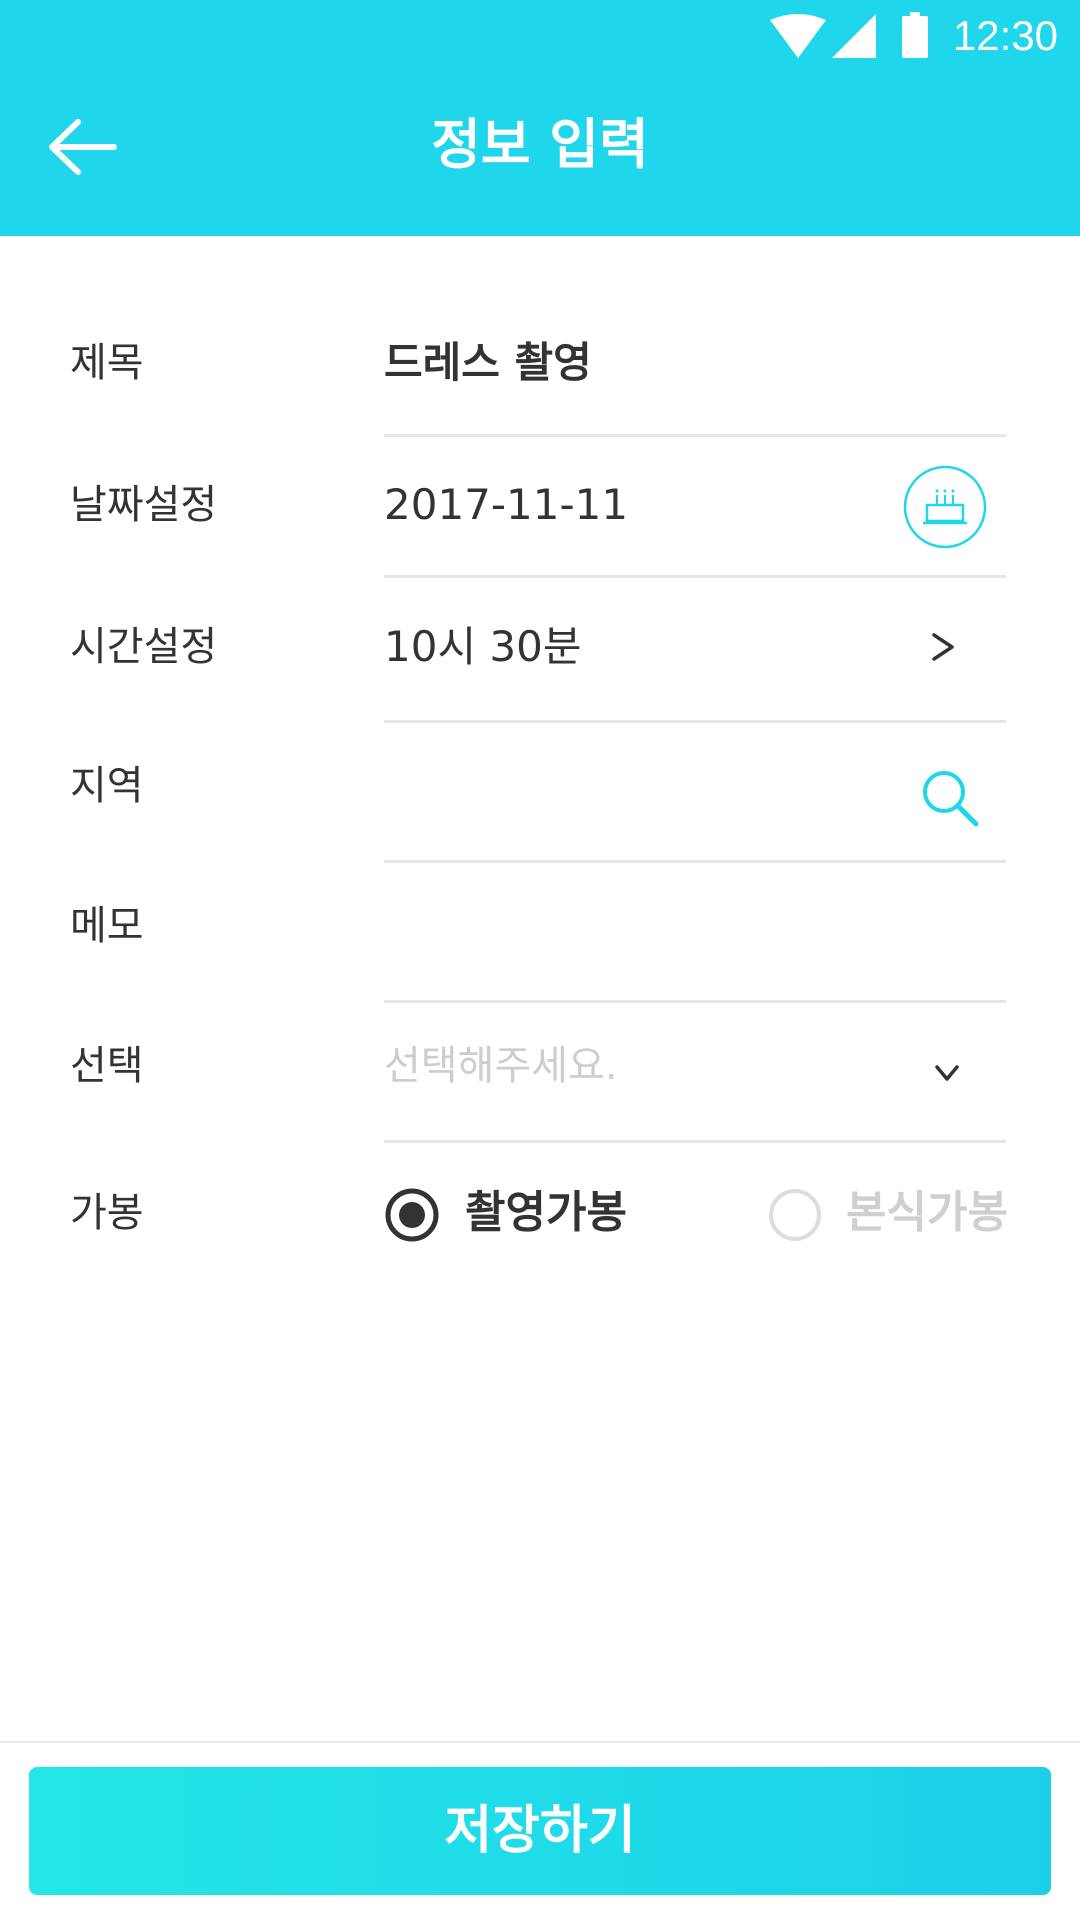  I want to click on title-label: 제목, so click(107, 363).